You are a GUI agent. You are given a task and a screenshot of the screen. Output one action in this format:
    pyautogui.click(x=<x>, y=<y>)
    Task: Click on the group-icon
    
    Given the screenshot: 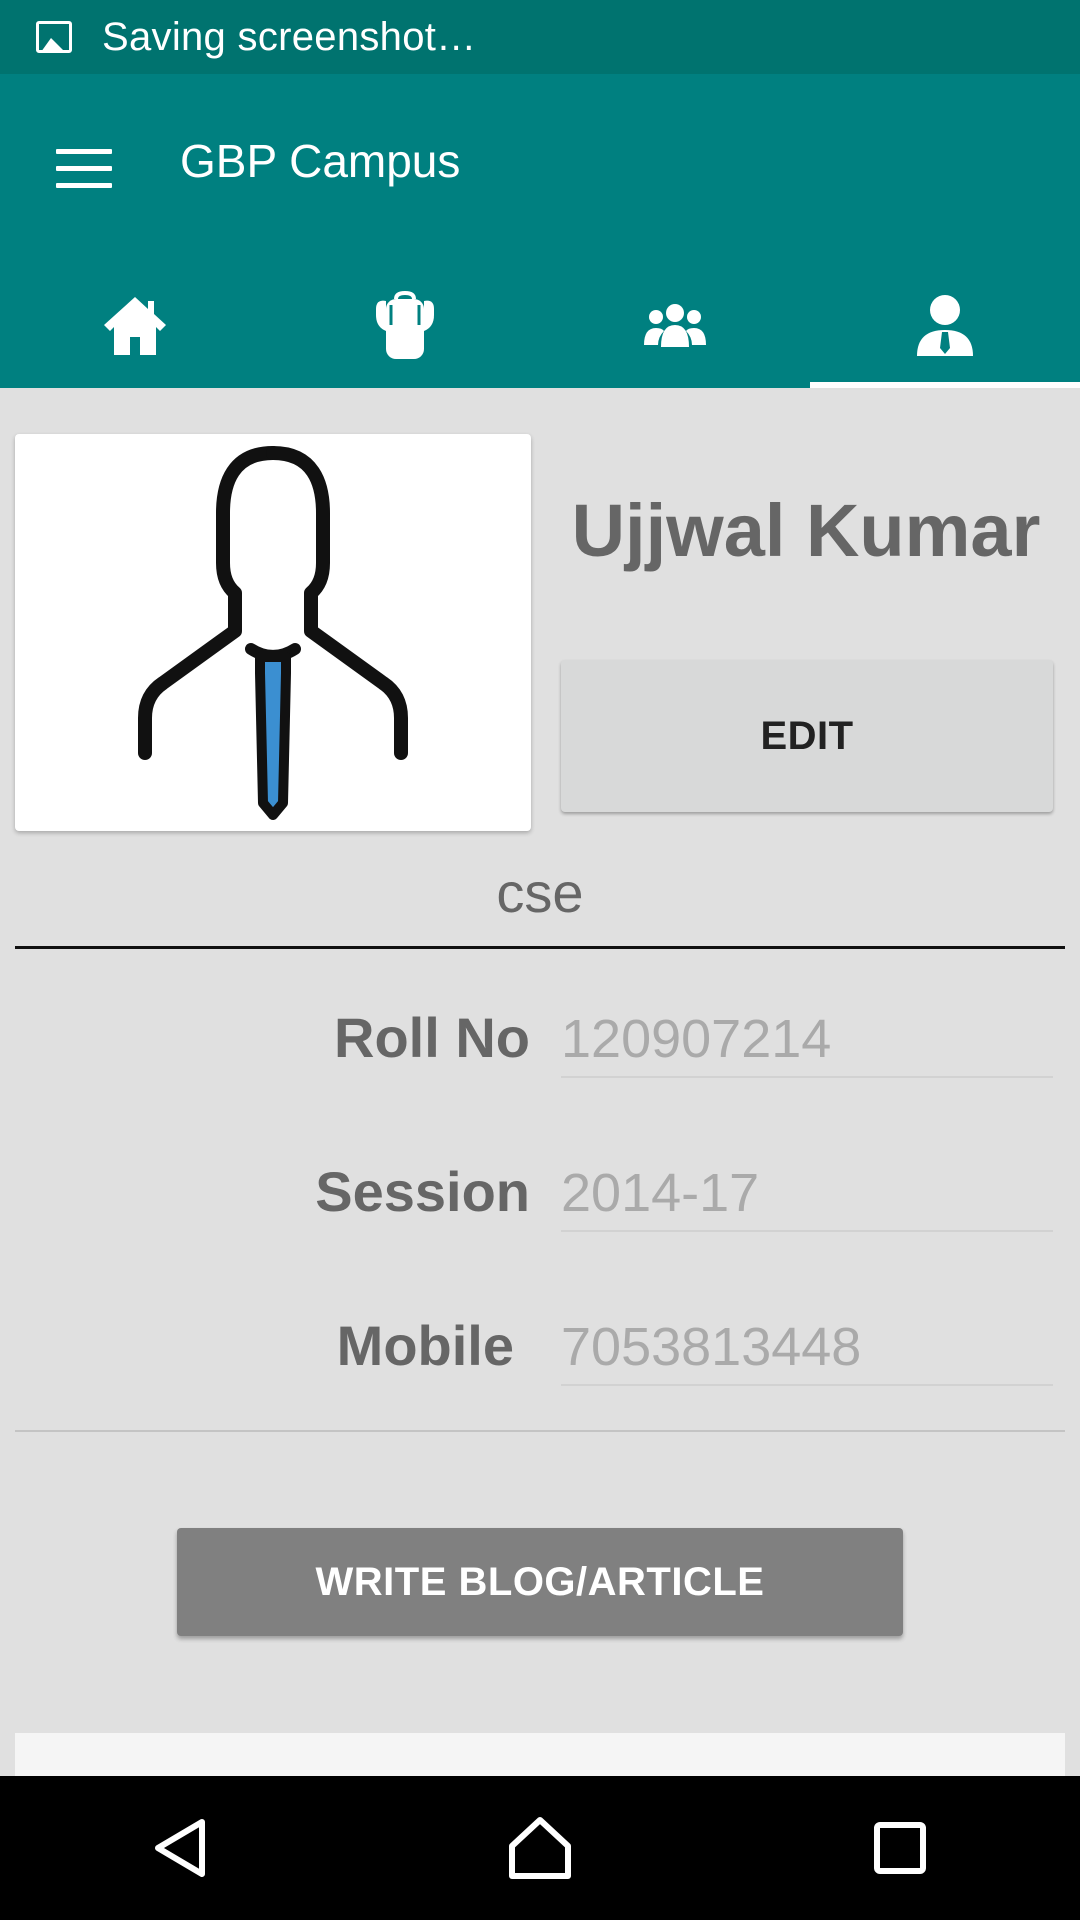 What is the action you would take?
    pyautogui.click(x=675, y=325)
    